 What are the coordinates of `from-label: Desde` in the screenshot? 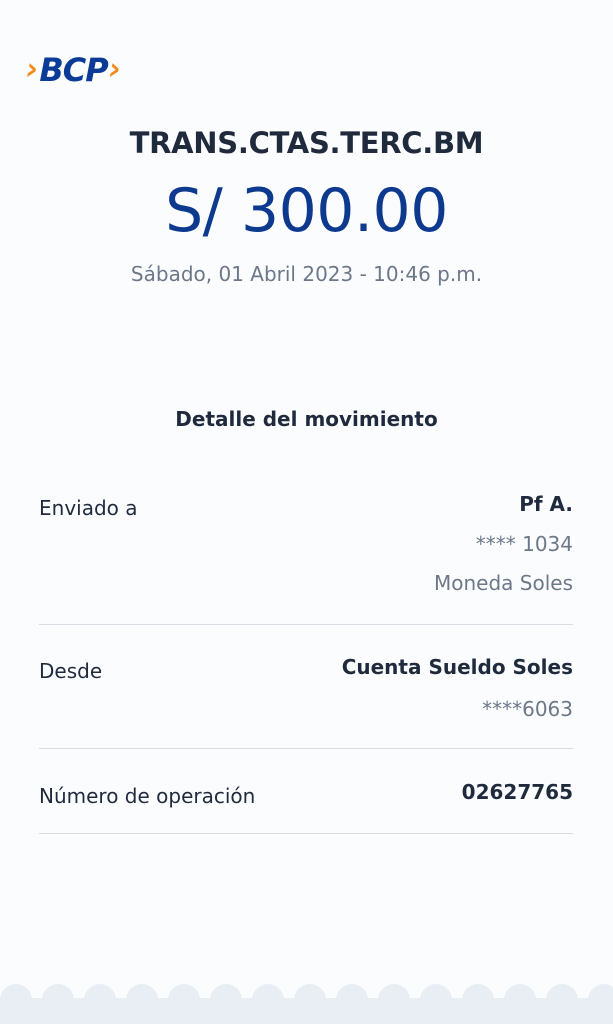 It's located at (71, 671).